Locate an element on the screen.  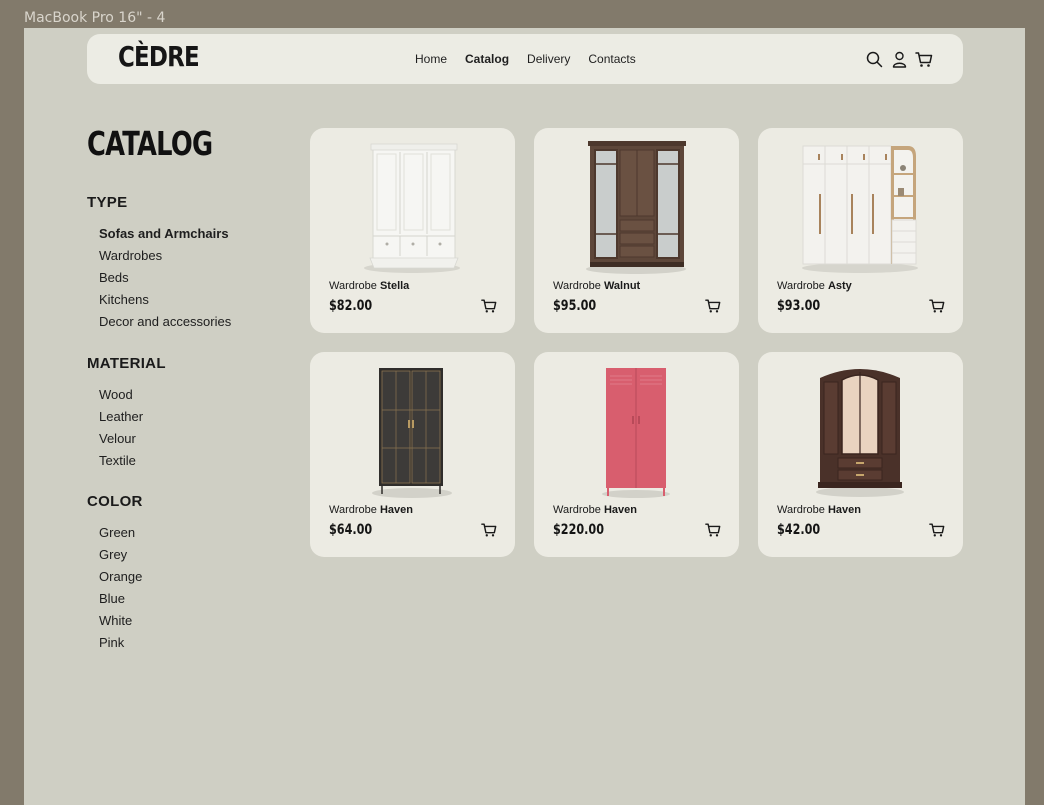
logo: CÈDRE is located at coordinates (159, 56).